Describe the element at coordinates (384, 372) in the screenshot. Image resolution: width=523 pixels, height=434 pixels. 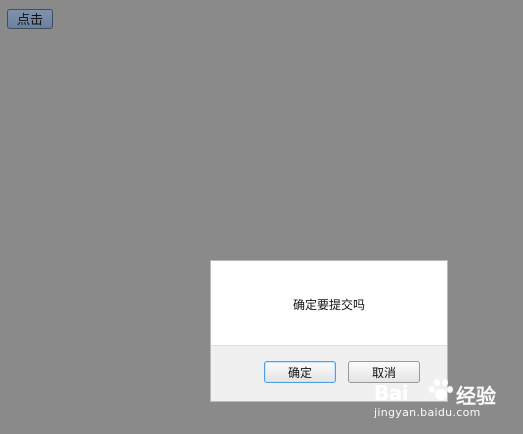
I see `cancel-button: 取消` at that location.